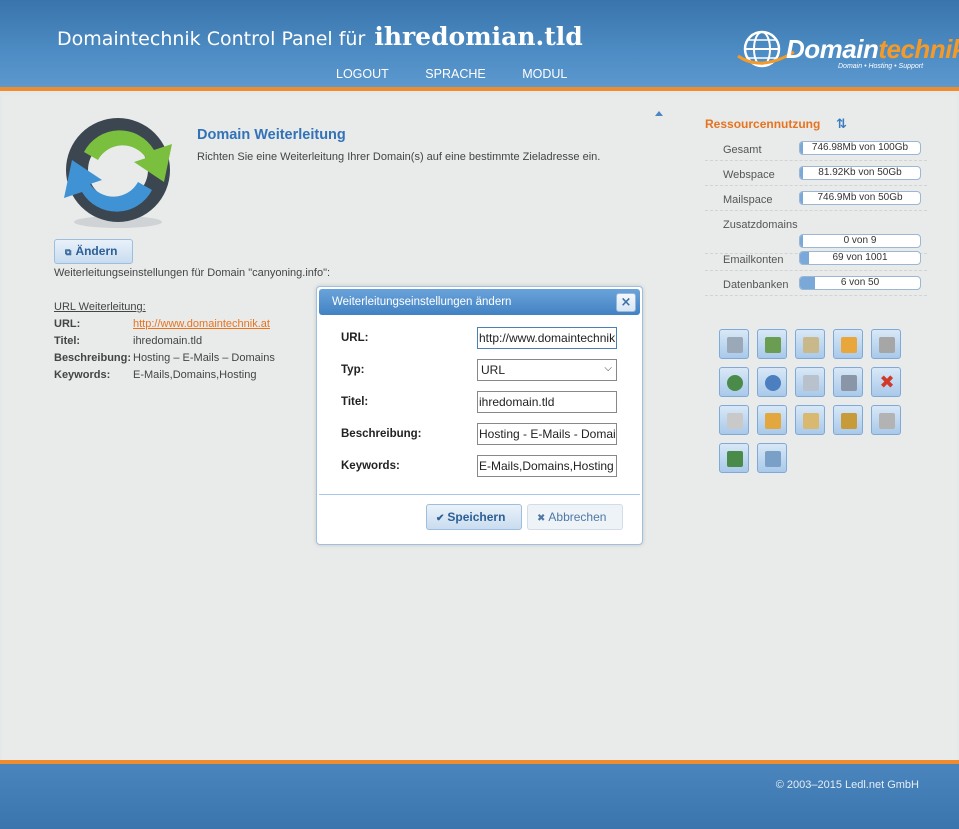  I want to click on resource-label: Mailspace, so click(748, 200).